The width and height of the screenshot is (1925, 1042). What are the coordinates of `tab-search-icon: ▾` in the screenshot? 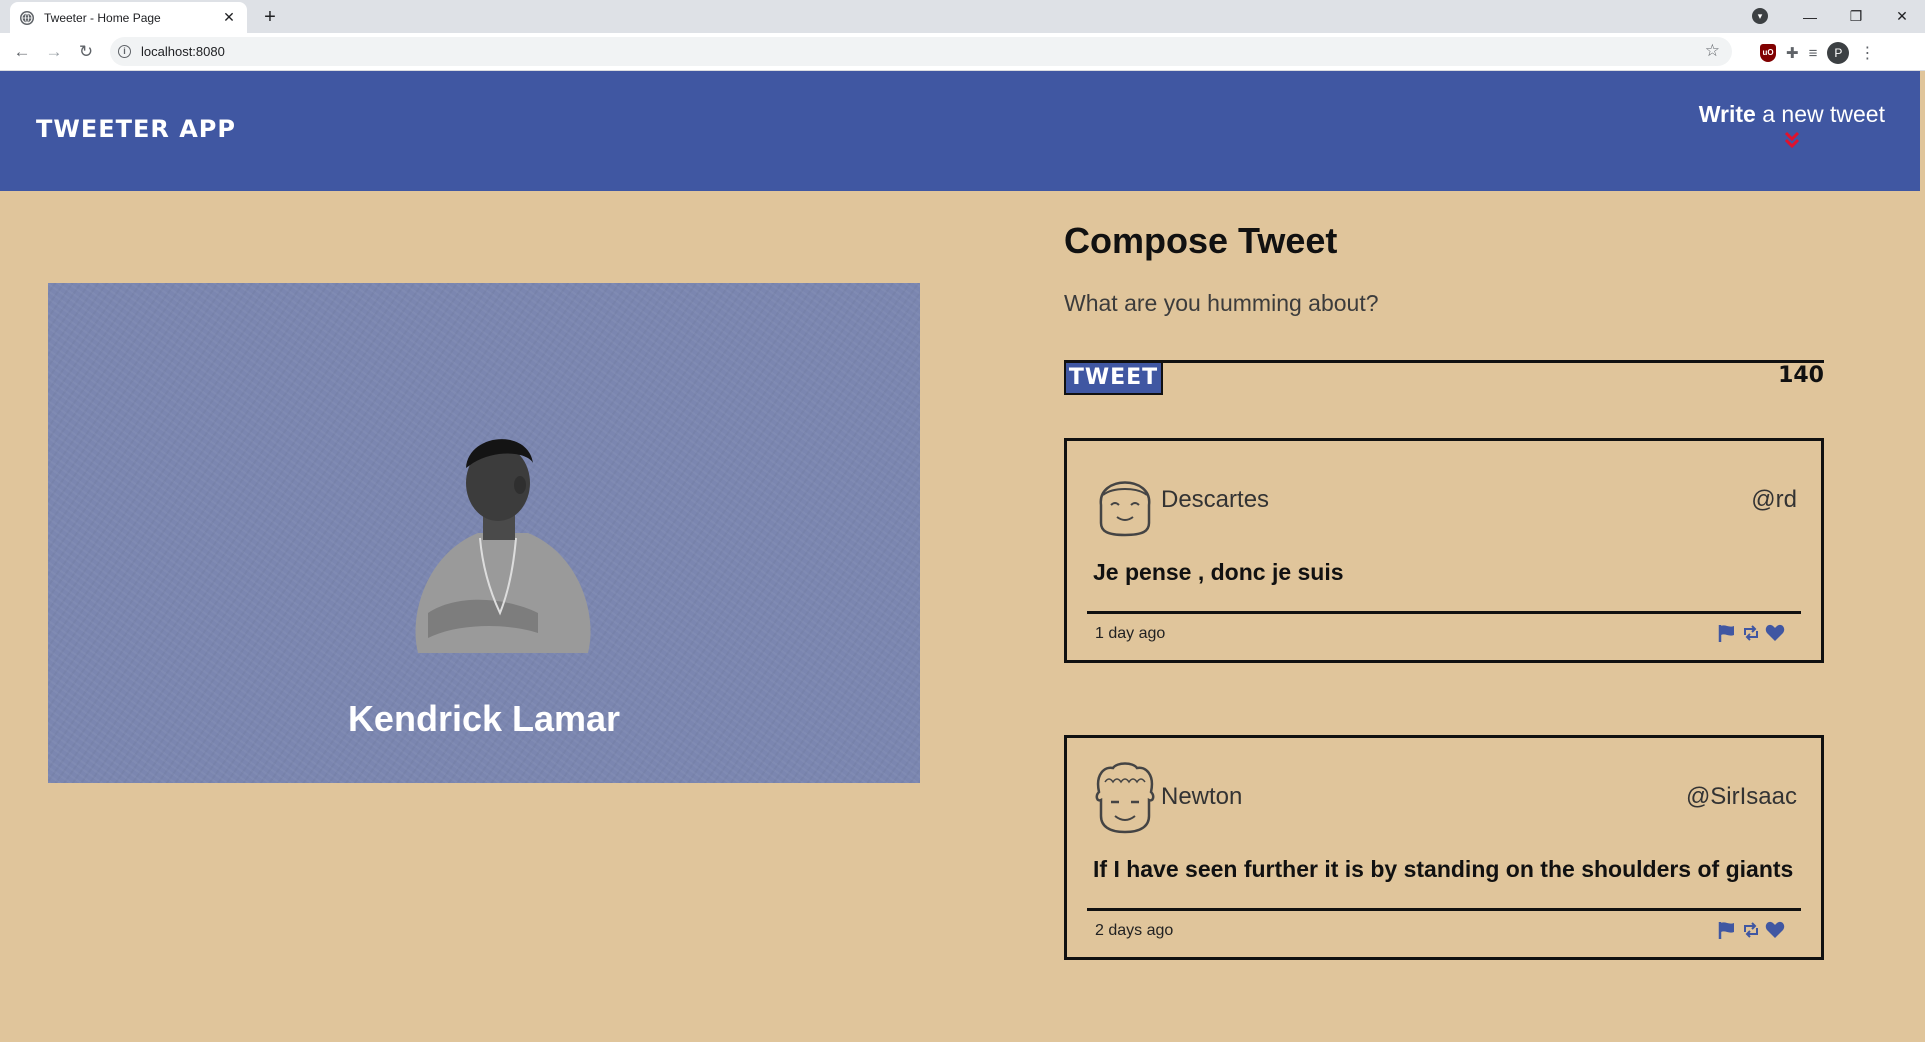 It's located at (1760, 16).